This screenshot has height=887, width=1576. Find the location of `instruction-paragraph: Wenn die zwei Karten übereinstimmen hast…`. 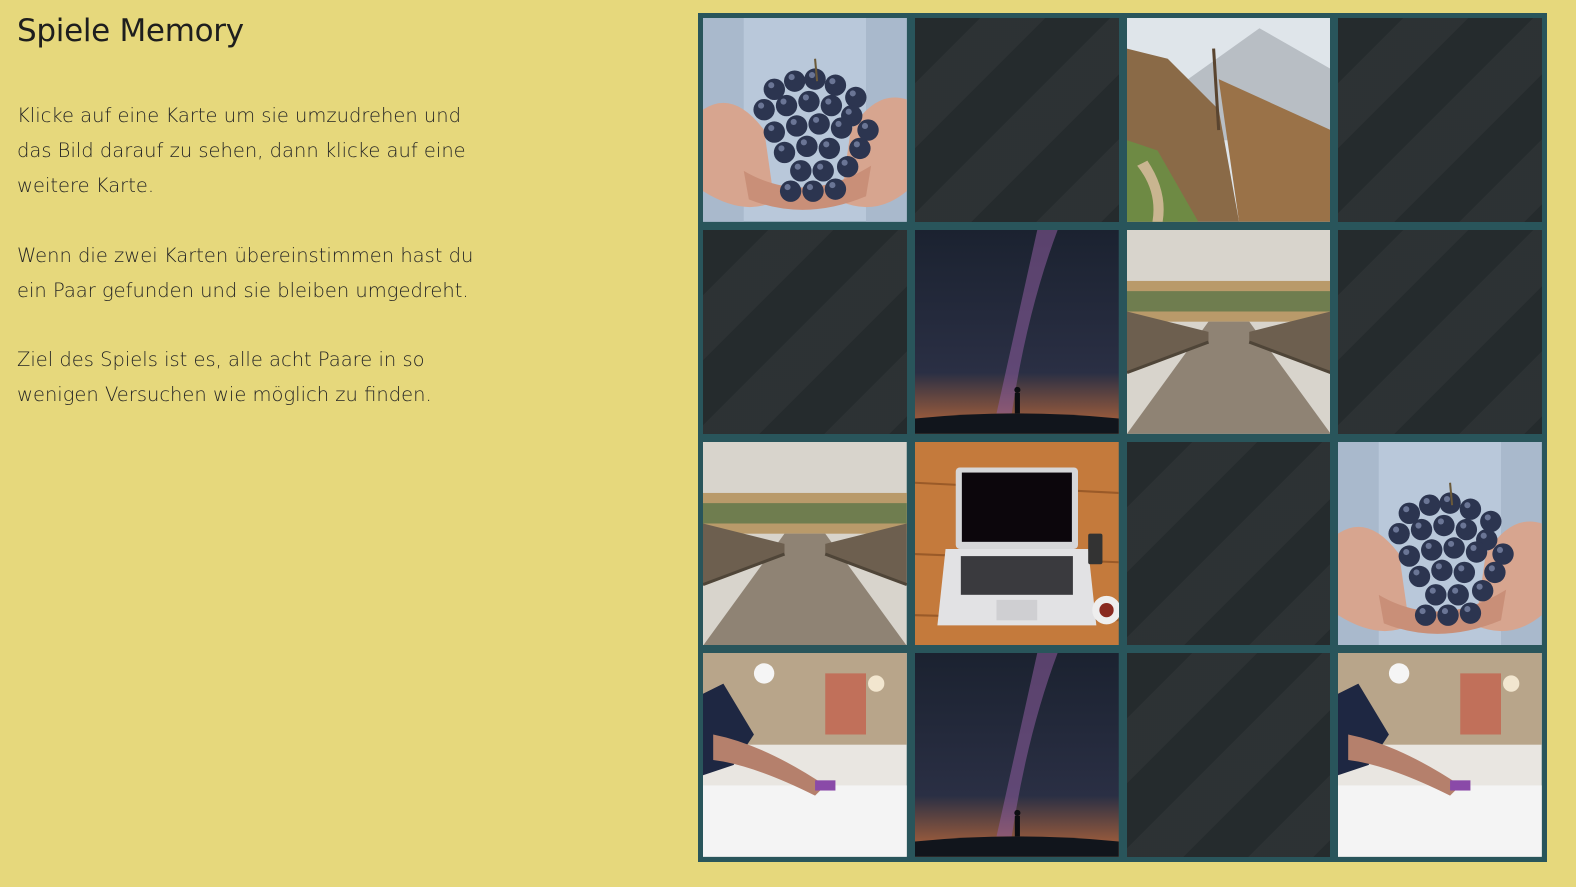

instruction-paragraph: Wenn die zwei Karten übereinstimmen hast… is located at coordinates (245, 272).